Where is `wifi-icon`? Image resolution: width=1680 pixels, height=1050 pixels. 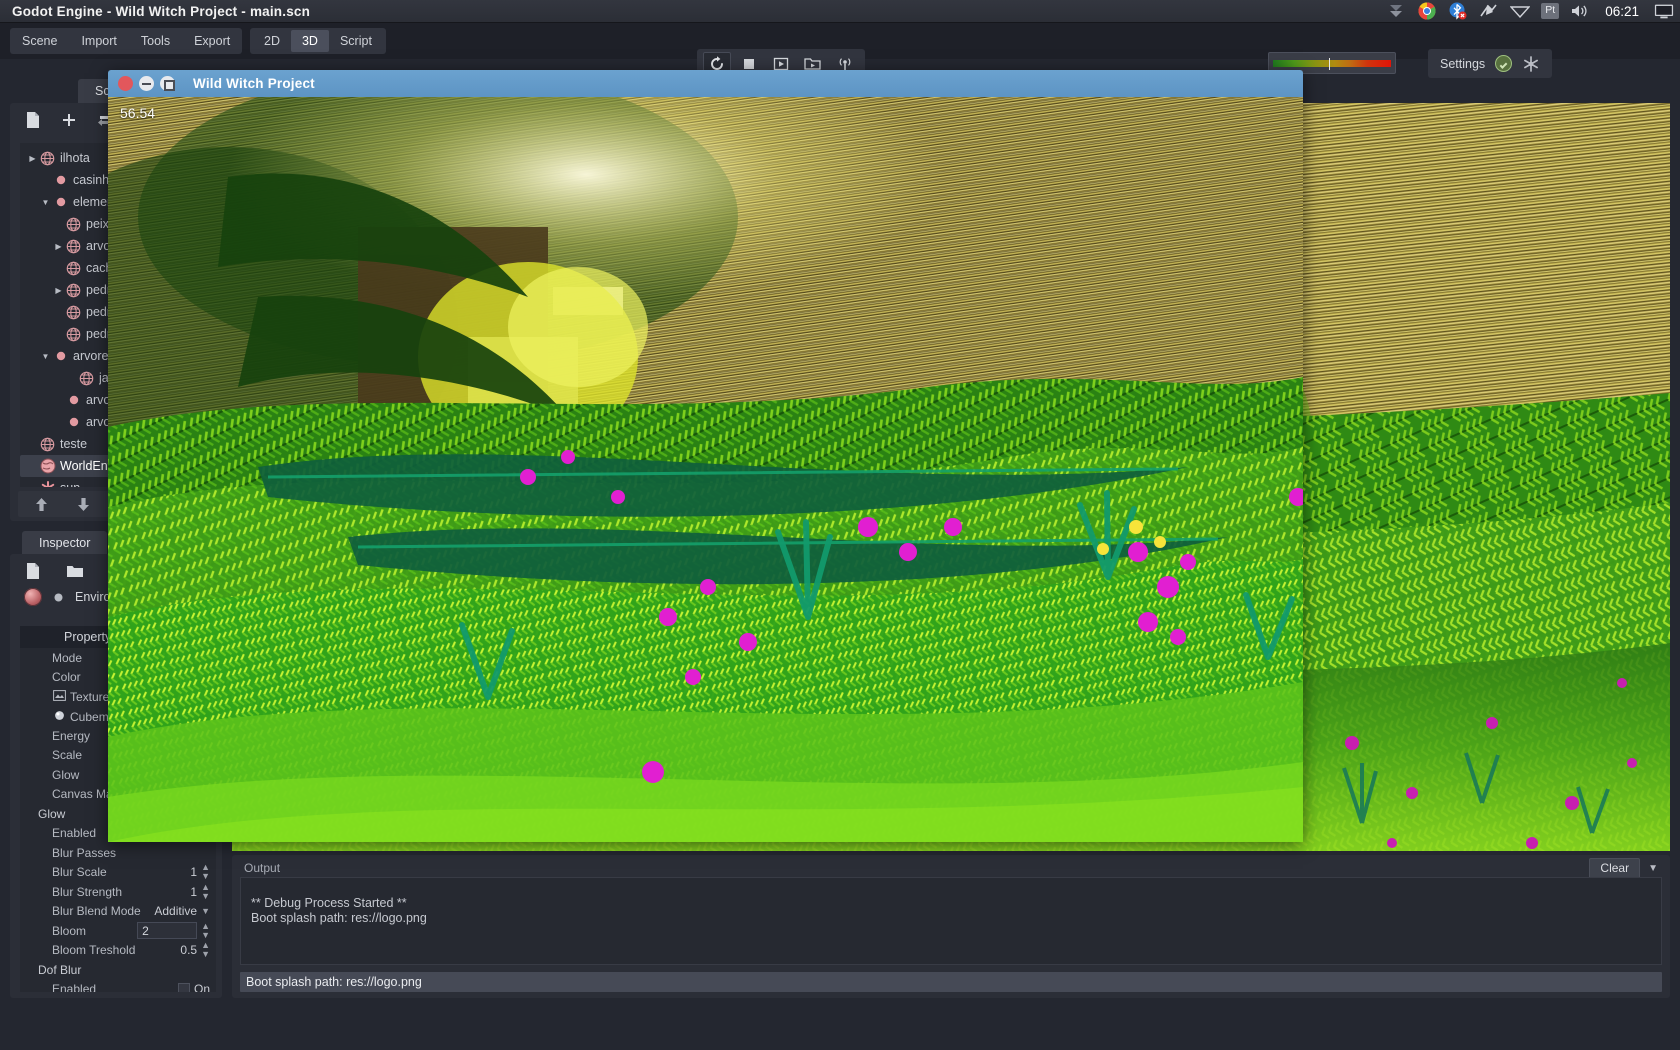
wifi-icon is located at coordinates (1520, 11).